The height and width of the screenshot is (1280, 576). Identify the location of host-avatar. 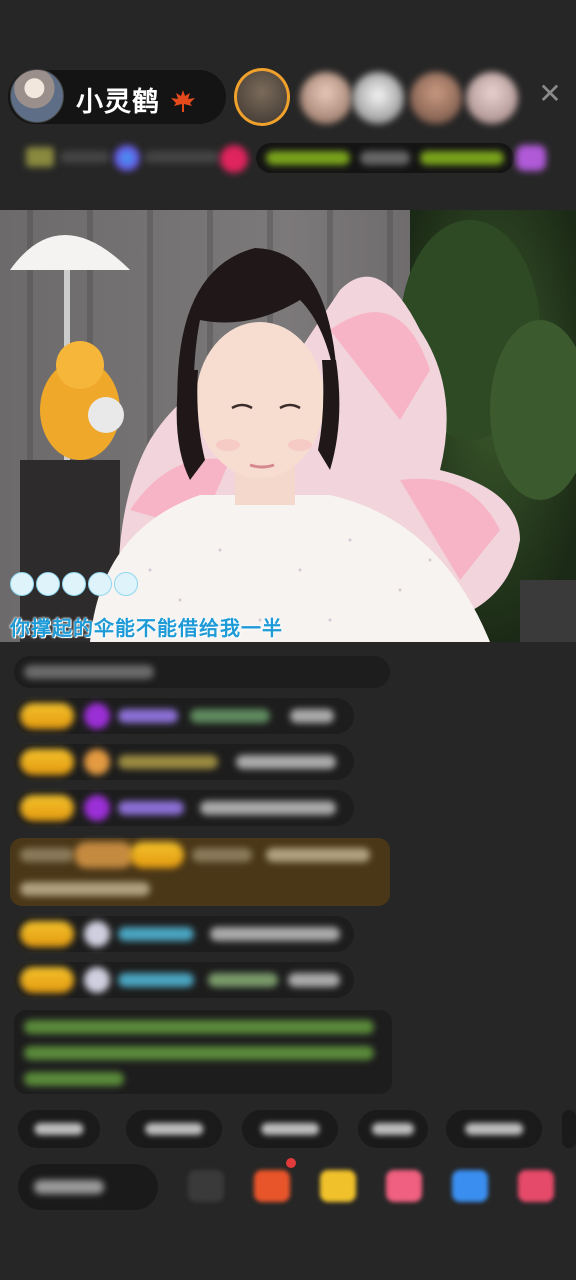
(37, 96).